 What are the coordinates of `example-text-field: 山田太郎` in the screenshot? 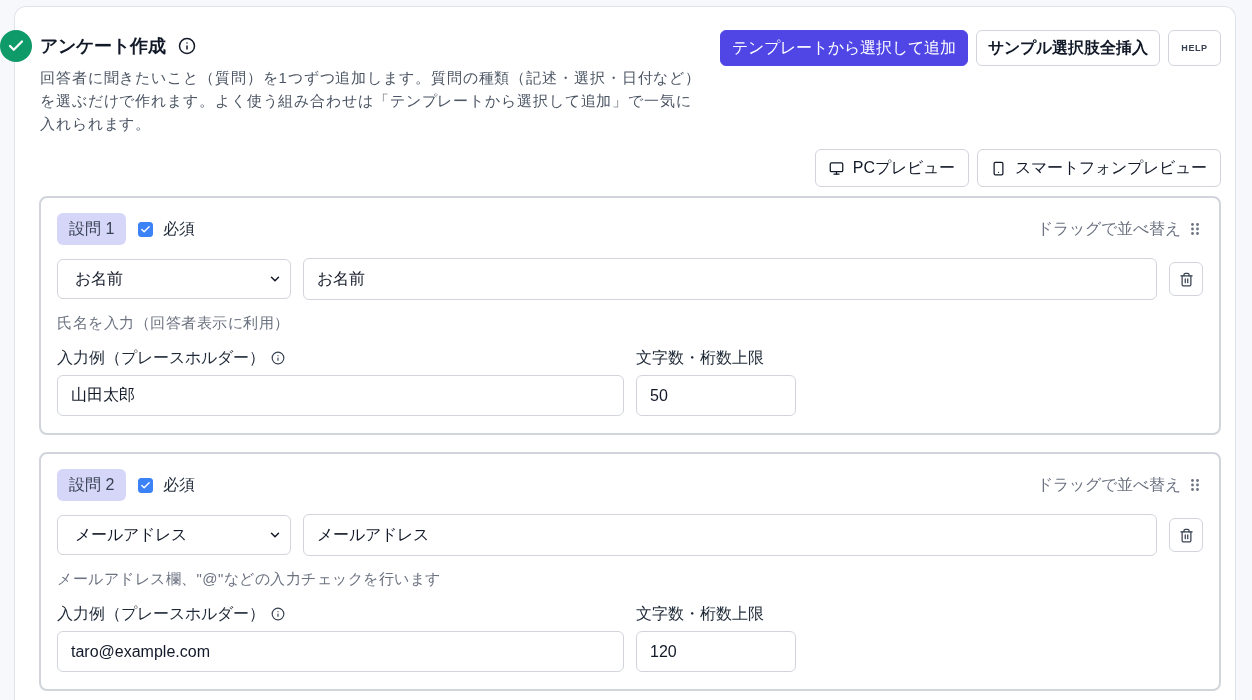 It's located at (340, 395).